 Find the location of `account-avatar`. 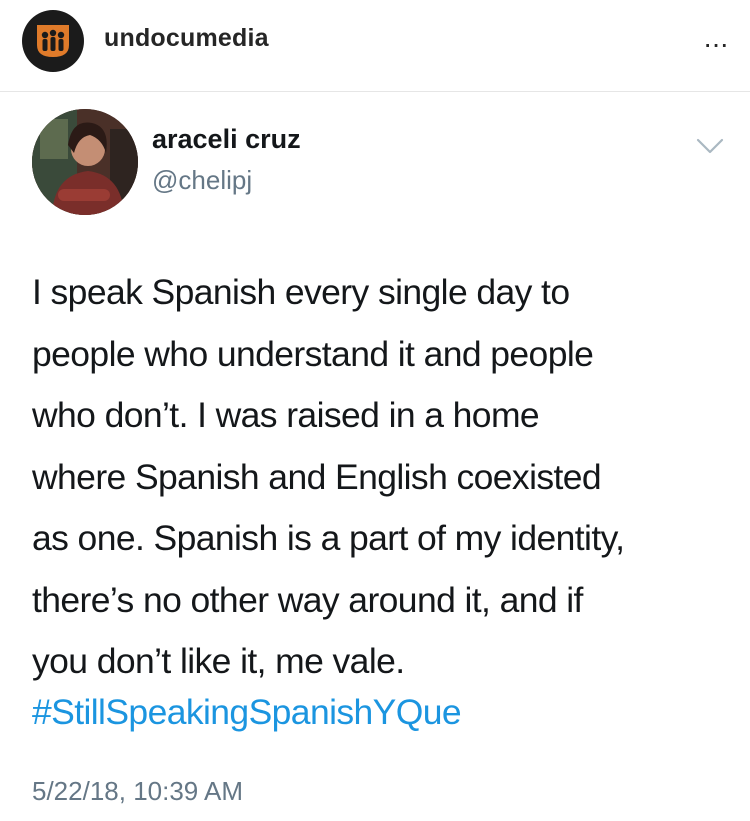

account-avatar is located at coordinates (53, 41).